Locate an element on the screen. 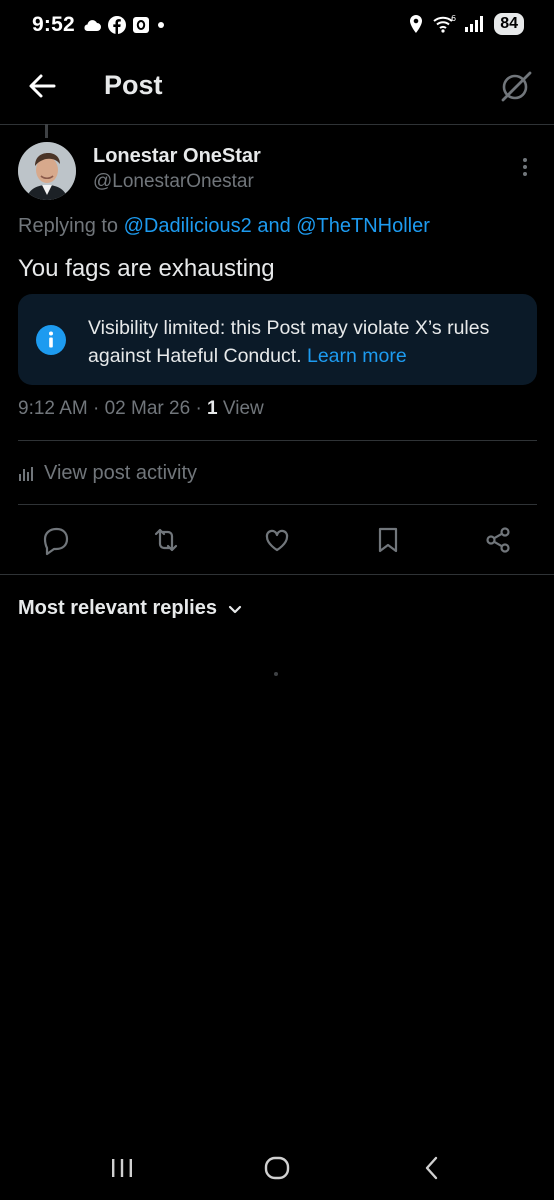 The height and width of the screenshot is (1200, 554). action-bar is located at coordinates (277, 540).